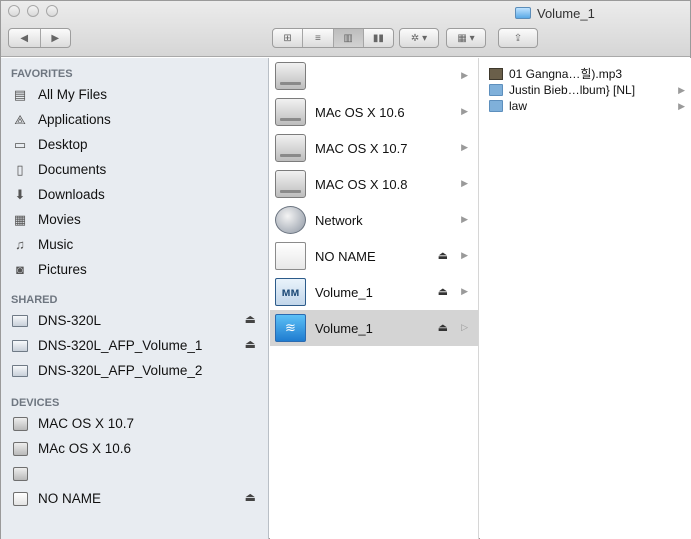  What do you see at coordinates (120, 370) in the screenshot?
I see `sidebar-item-label: DNS-320L_AFP_Volume_2` at bounding box center [120, 370].